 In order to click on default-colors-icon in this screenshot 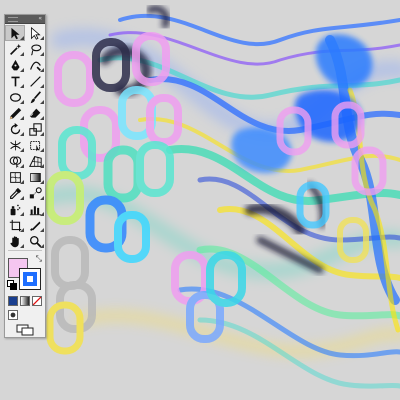, I will do `click(12, 285)`.